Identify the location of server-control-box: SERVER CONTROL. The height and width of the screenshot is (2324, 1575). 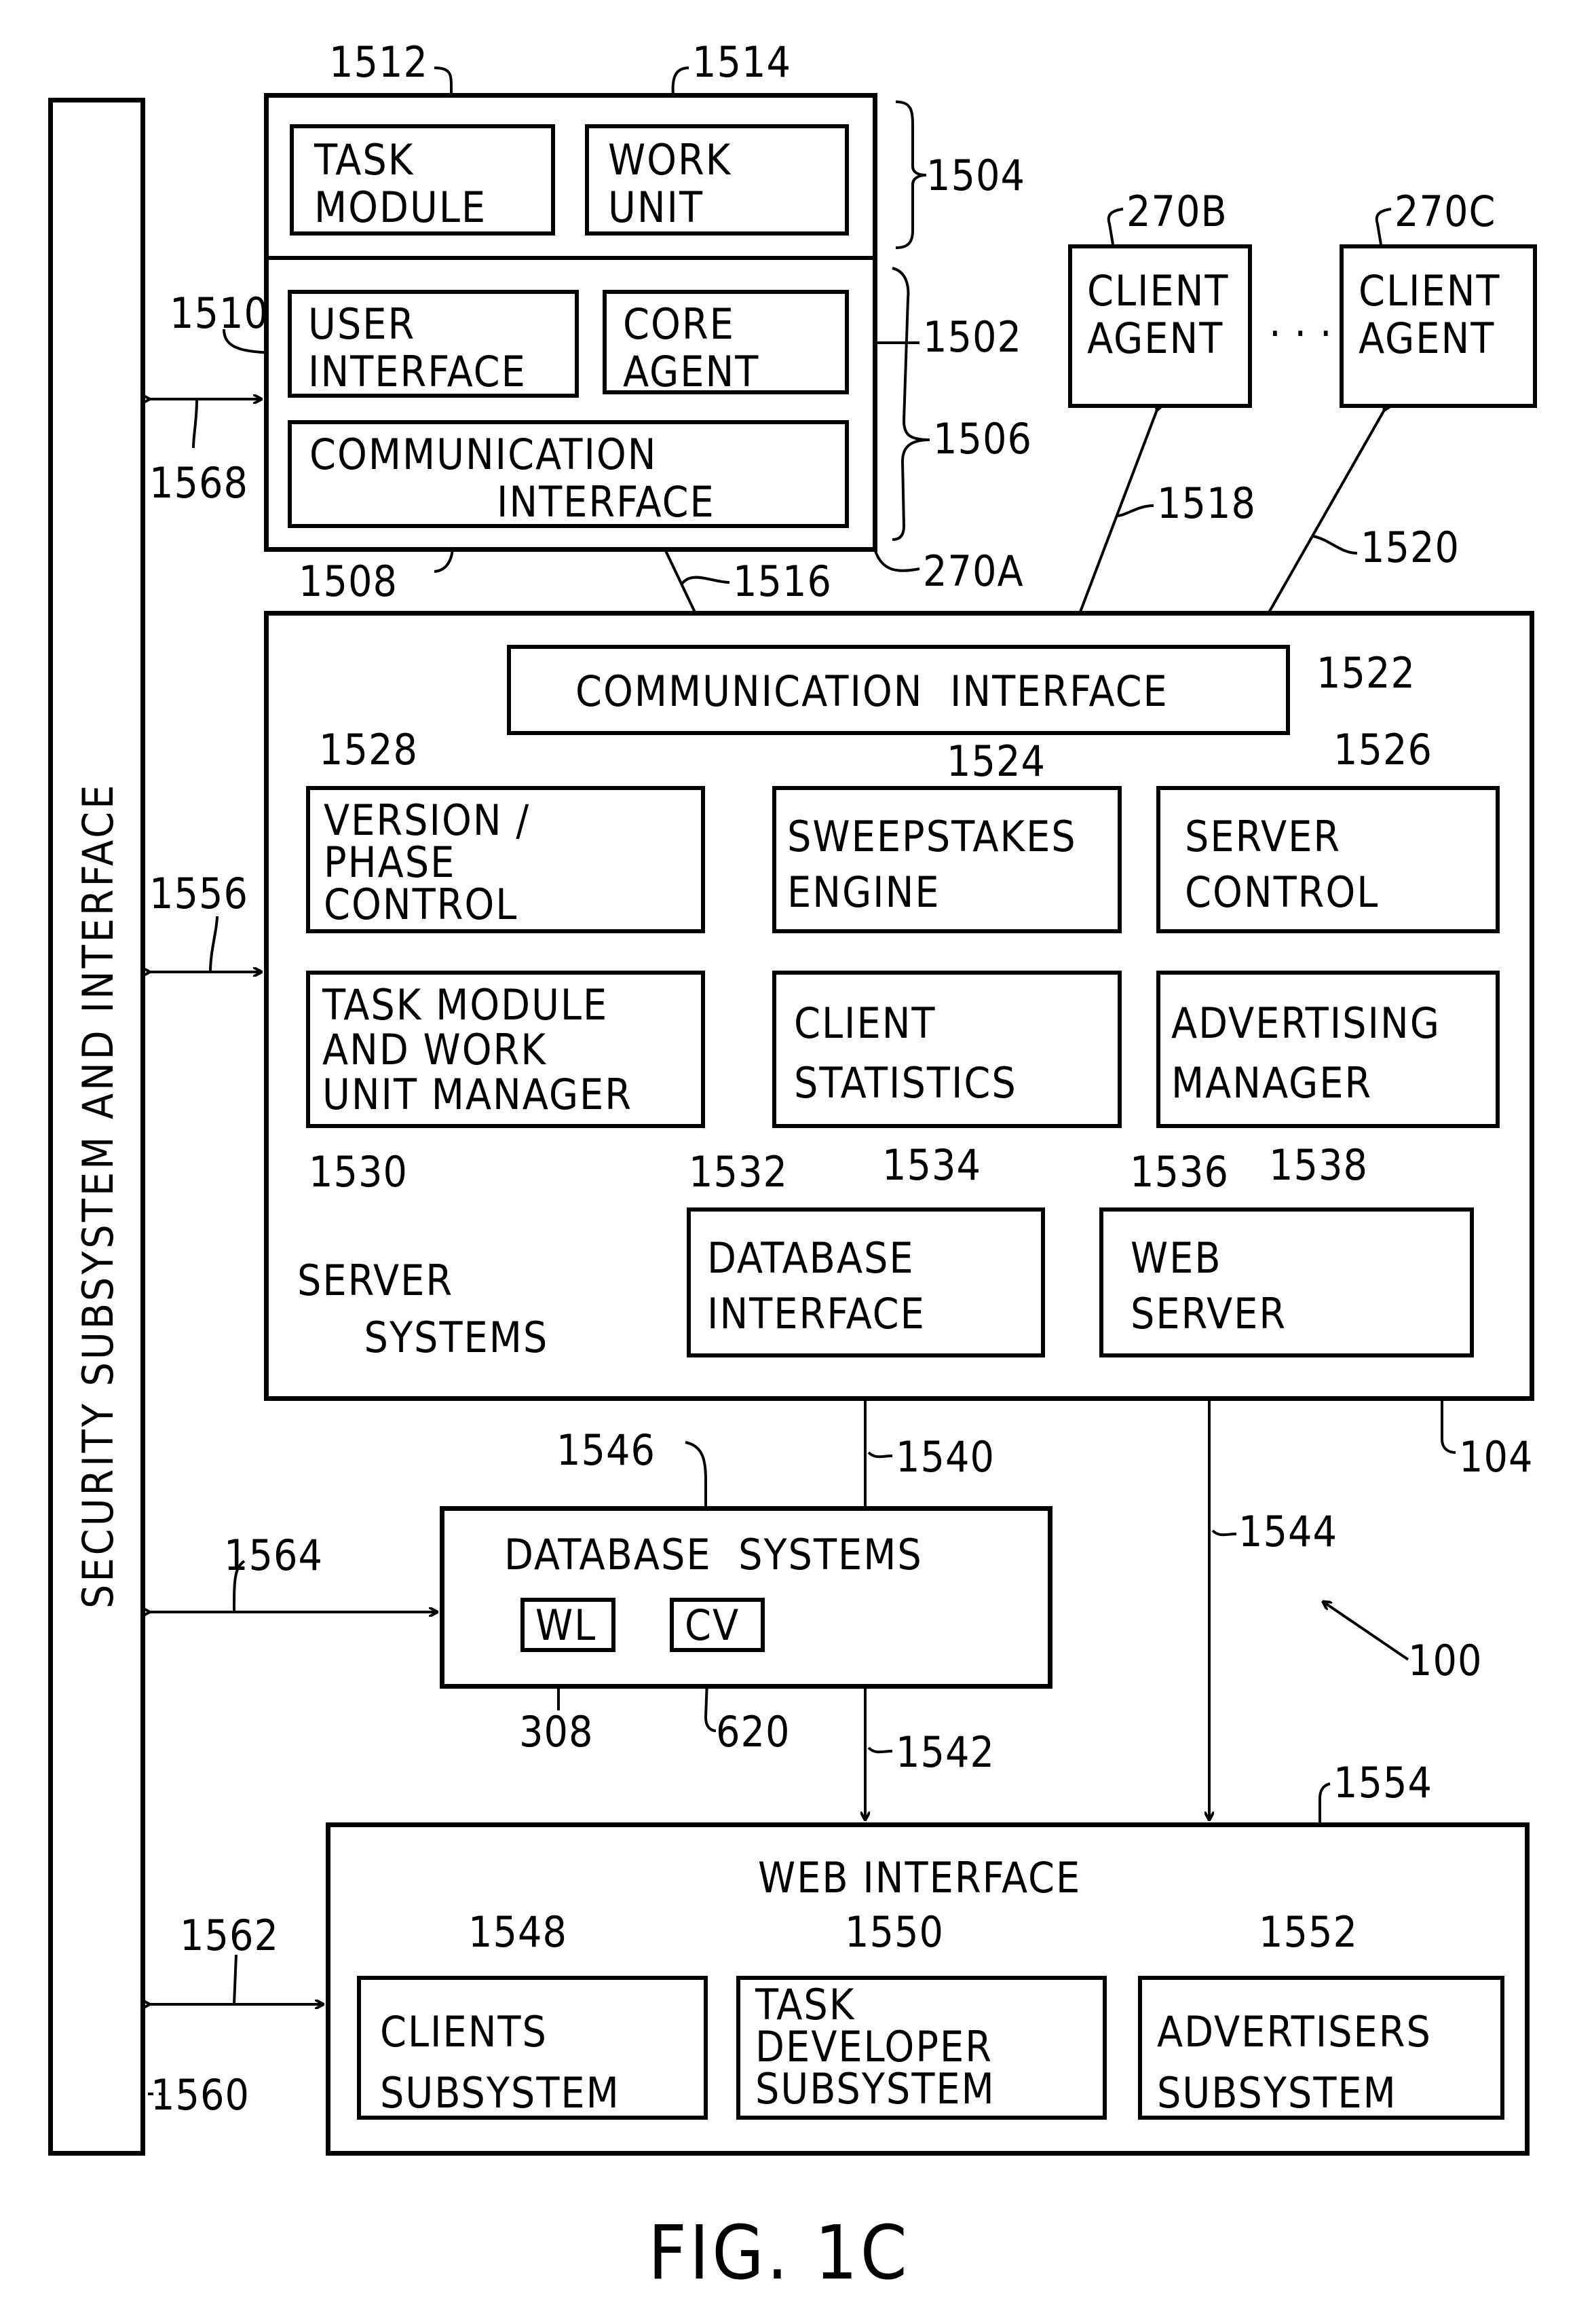
(1328, 859).